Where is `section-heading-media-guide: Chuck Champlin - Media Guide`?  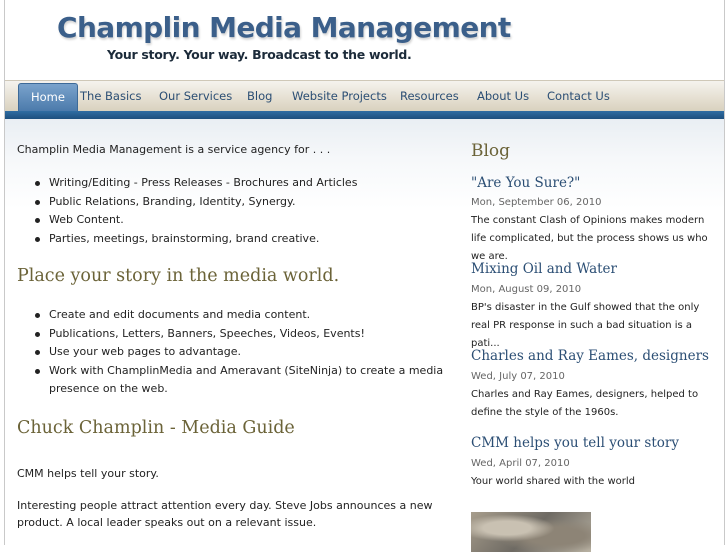 section-heading-media-guide: Chuck Champlin - Media Guide is located at coordinates (156, 428).